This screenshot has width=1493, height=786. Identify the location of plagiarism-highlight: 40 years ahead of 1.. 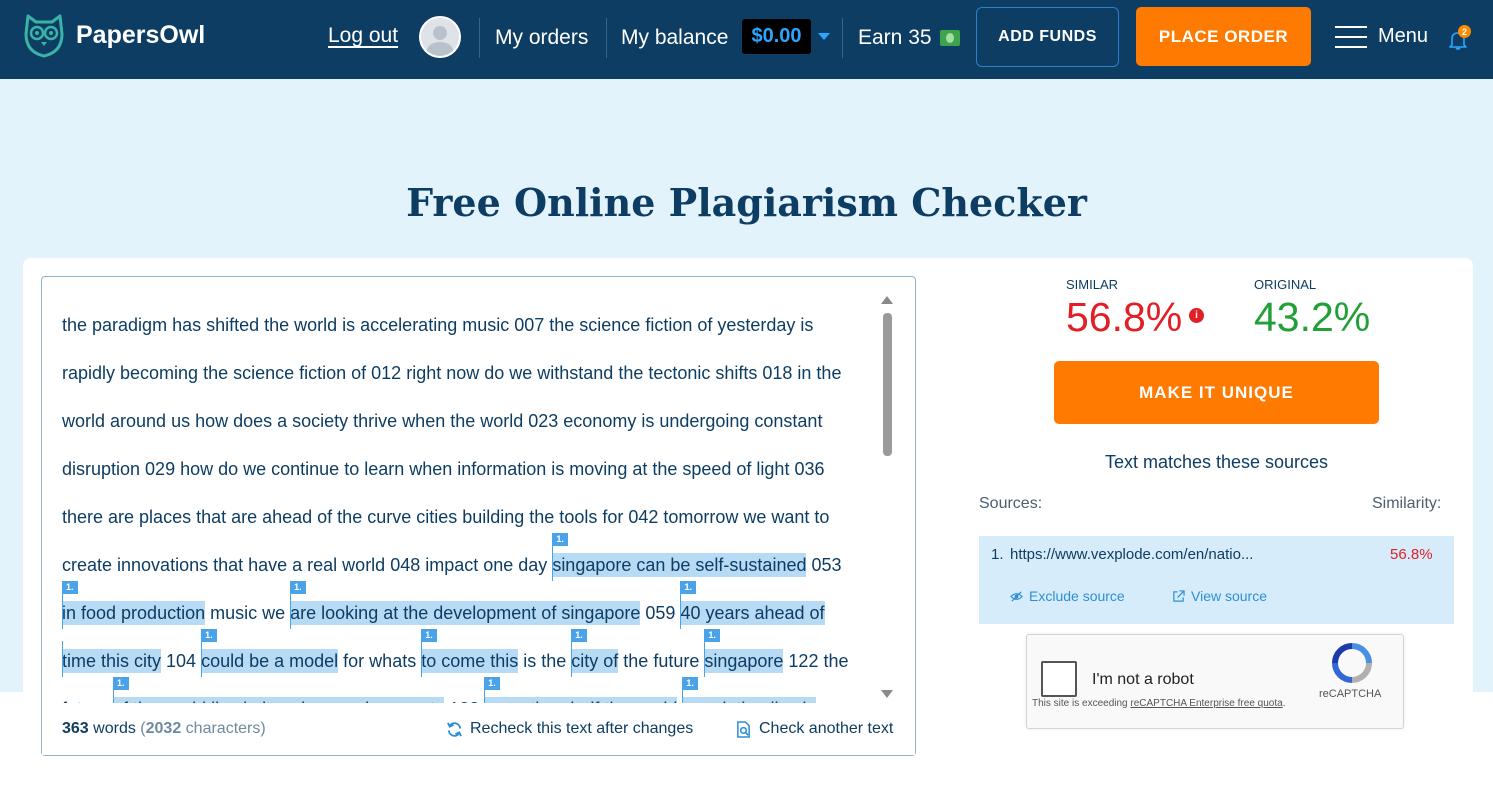
(752, 605).